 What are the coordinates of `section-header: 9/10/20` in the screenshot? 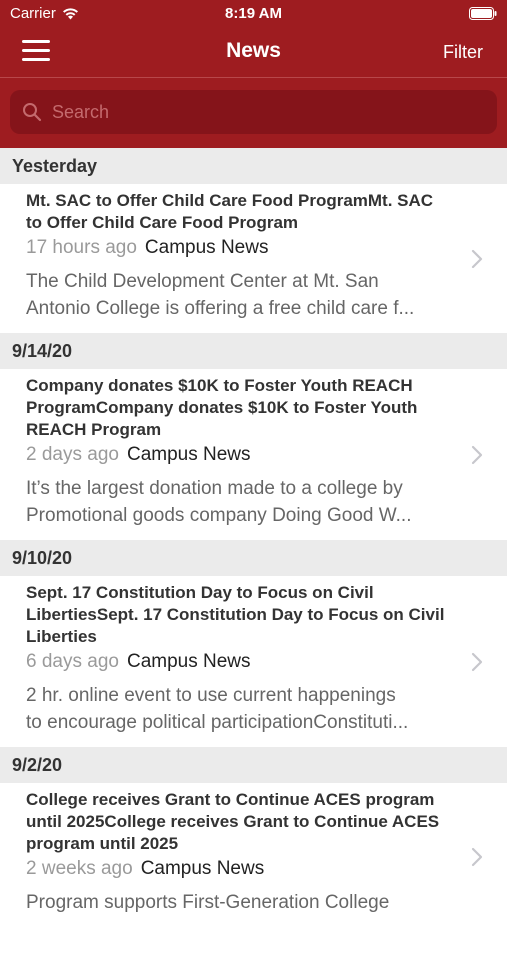 It's located at (253, 558).